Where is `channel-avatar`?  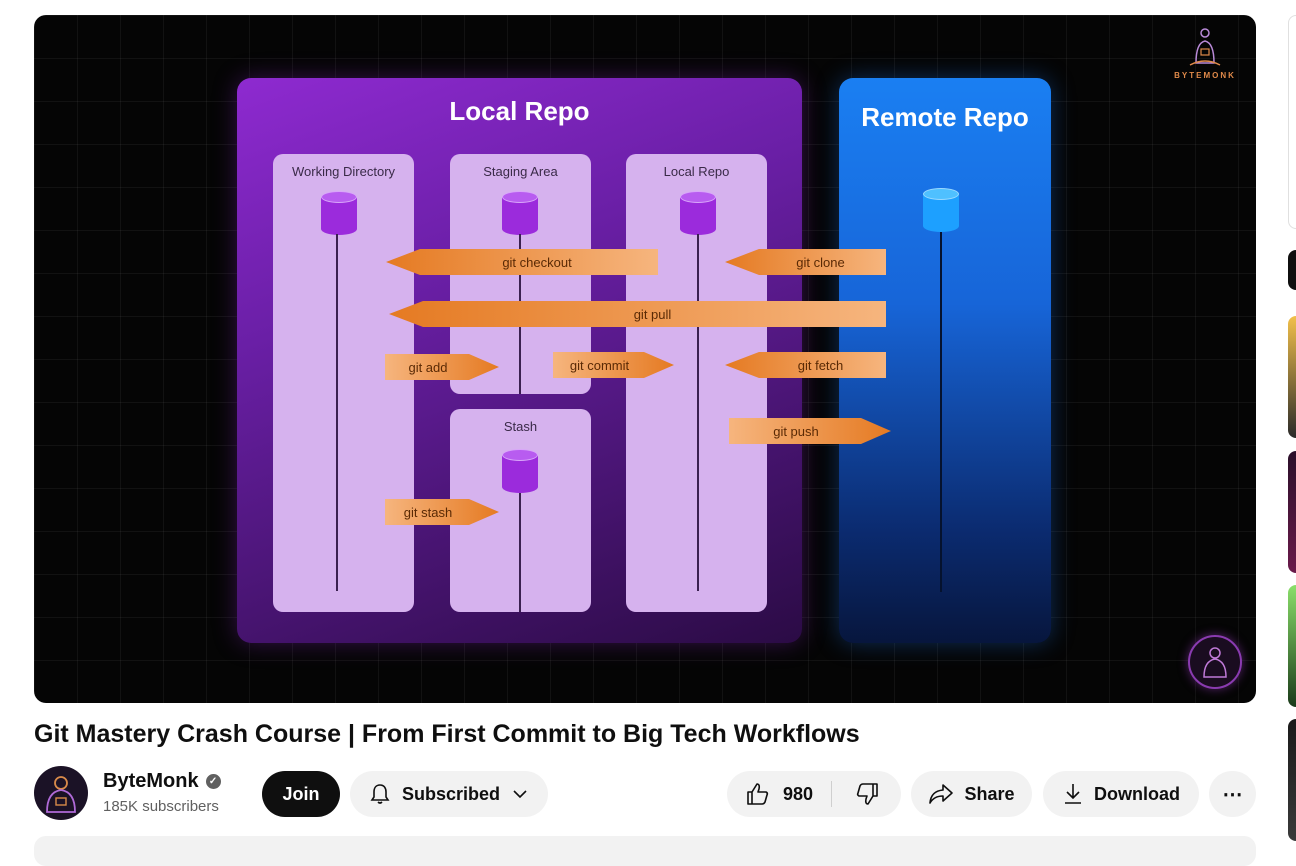
channel-avatar is located at coordinates (61, 793).